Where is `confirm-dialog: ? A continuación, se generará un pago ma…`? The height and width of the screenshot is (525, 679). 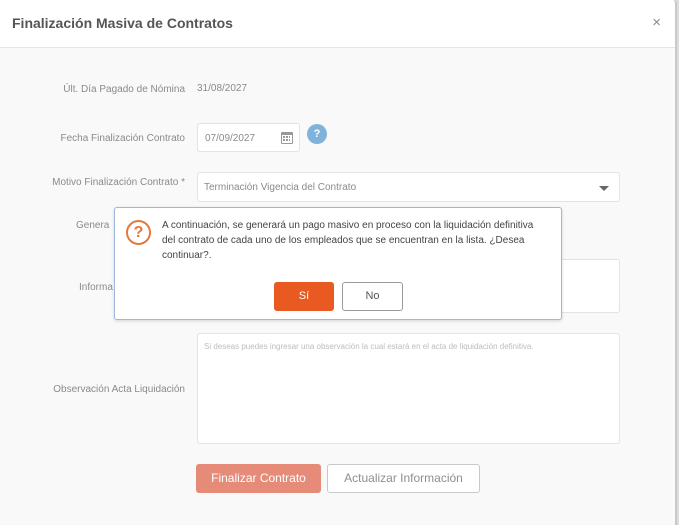 confirm-dialog: ? A continuación, se generará un pago ma… is located at coordinates (338, 263).